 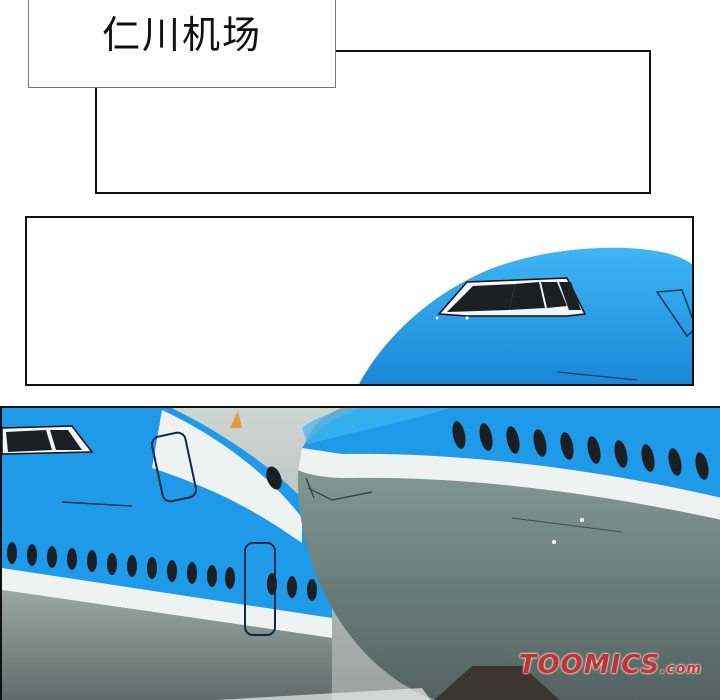 I want to click on caption-box: 仁川机场, so click(x=182, y=44).